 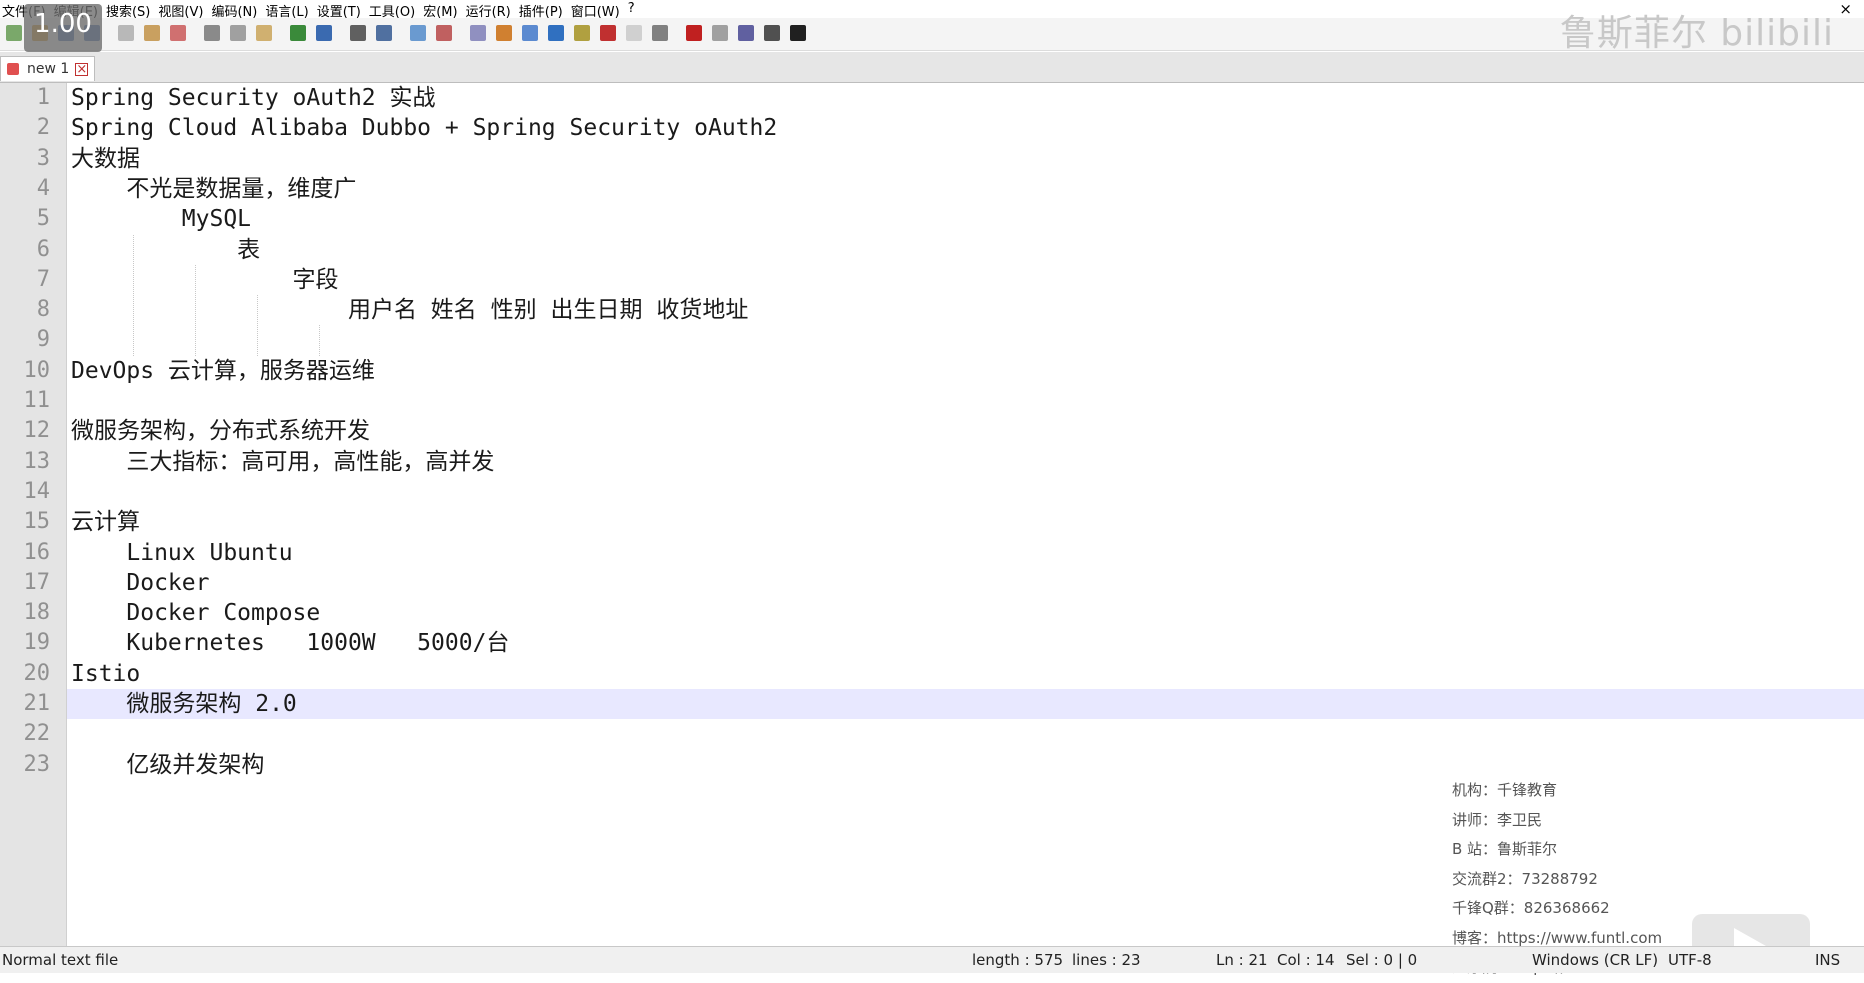 What do you see at coordinates (212, 33) in the screenshot?
I see `cut-icon` at bounding box center [212, 33].